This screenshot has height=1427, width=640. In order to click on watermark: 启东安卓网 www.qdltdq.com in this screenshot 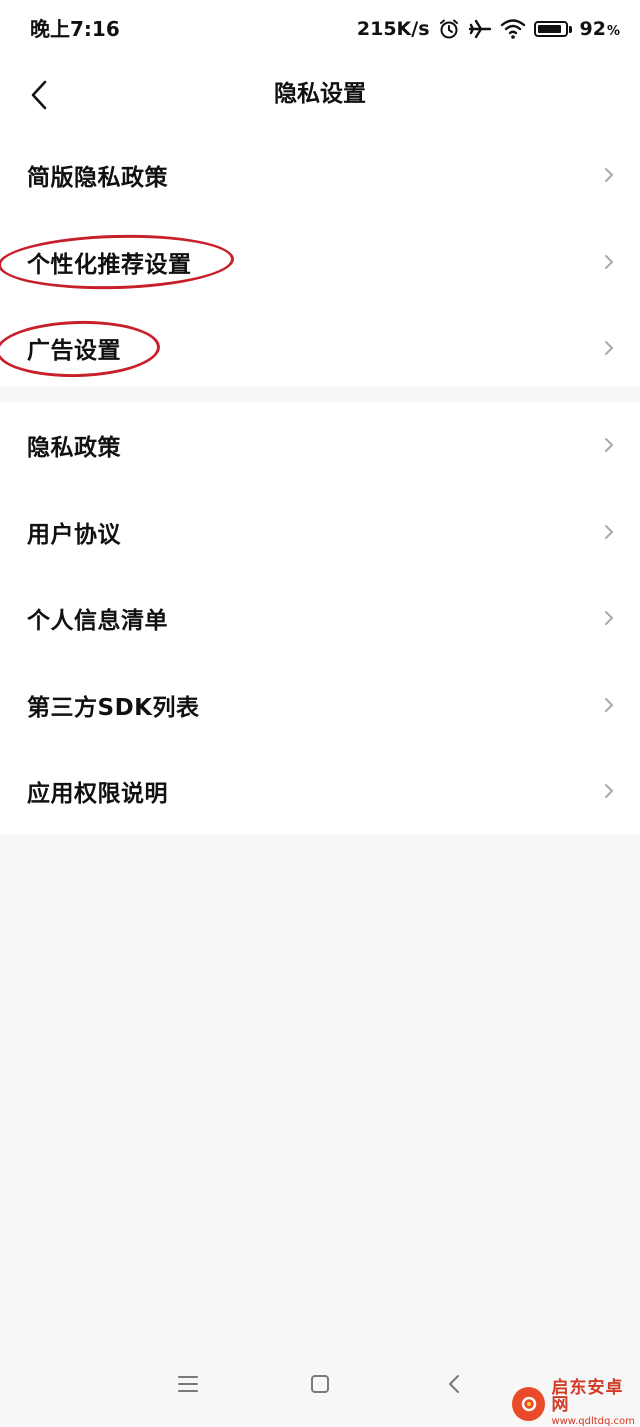, I will do `click(576, 1403)`.